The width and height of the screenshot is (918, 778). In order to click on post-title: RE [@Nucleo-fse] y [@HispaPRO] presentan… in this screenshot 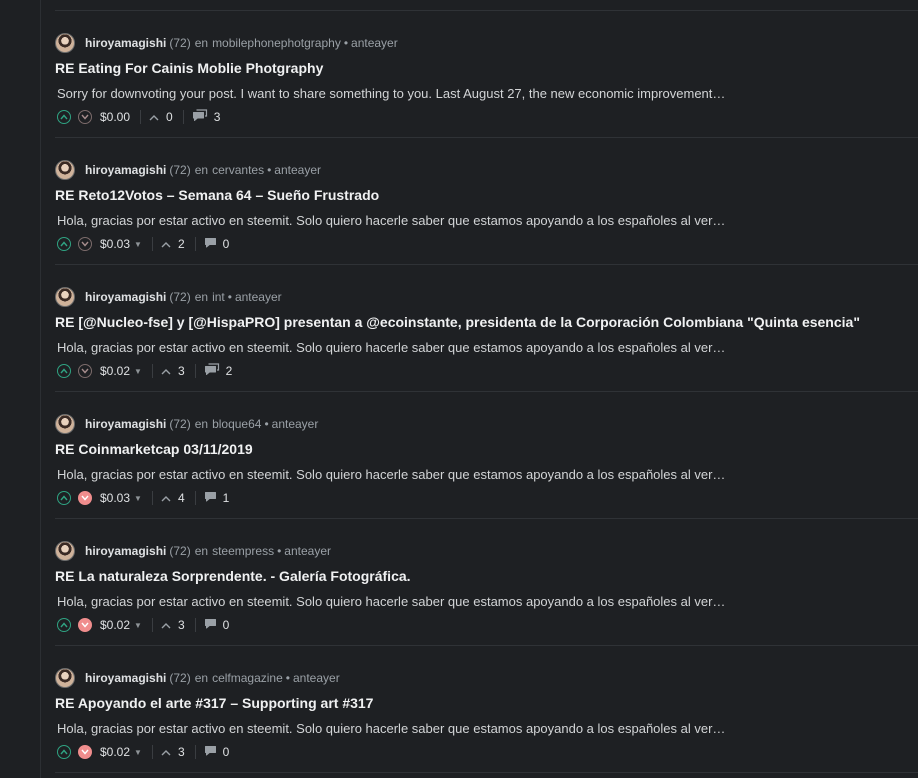, I will do `click(457, 322)`.